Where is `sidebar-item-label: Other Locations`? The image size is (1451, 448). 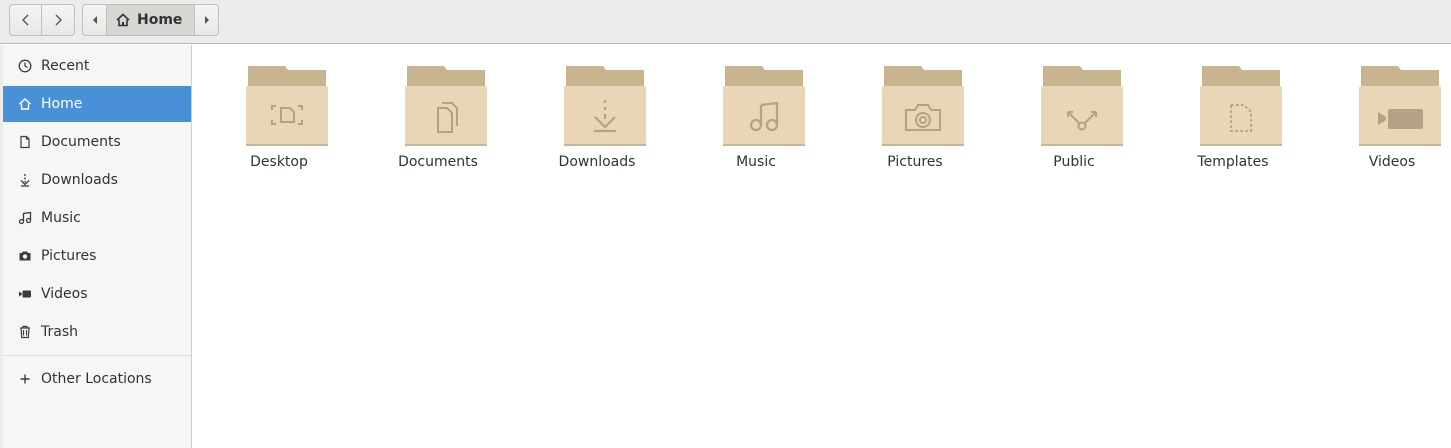 sidebar-item-label: Other Locations is located at coordinates (96, 379).